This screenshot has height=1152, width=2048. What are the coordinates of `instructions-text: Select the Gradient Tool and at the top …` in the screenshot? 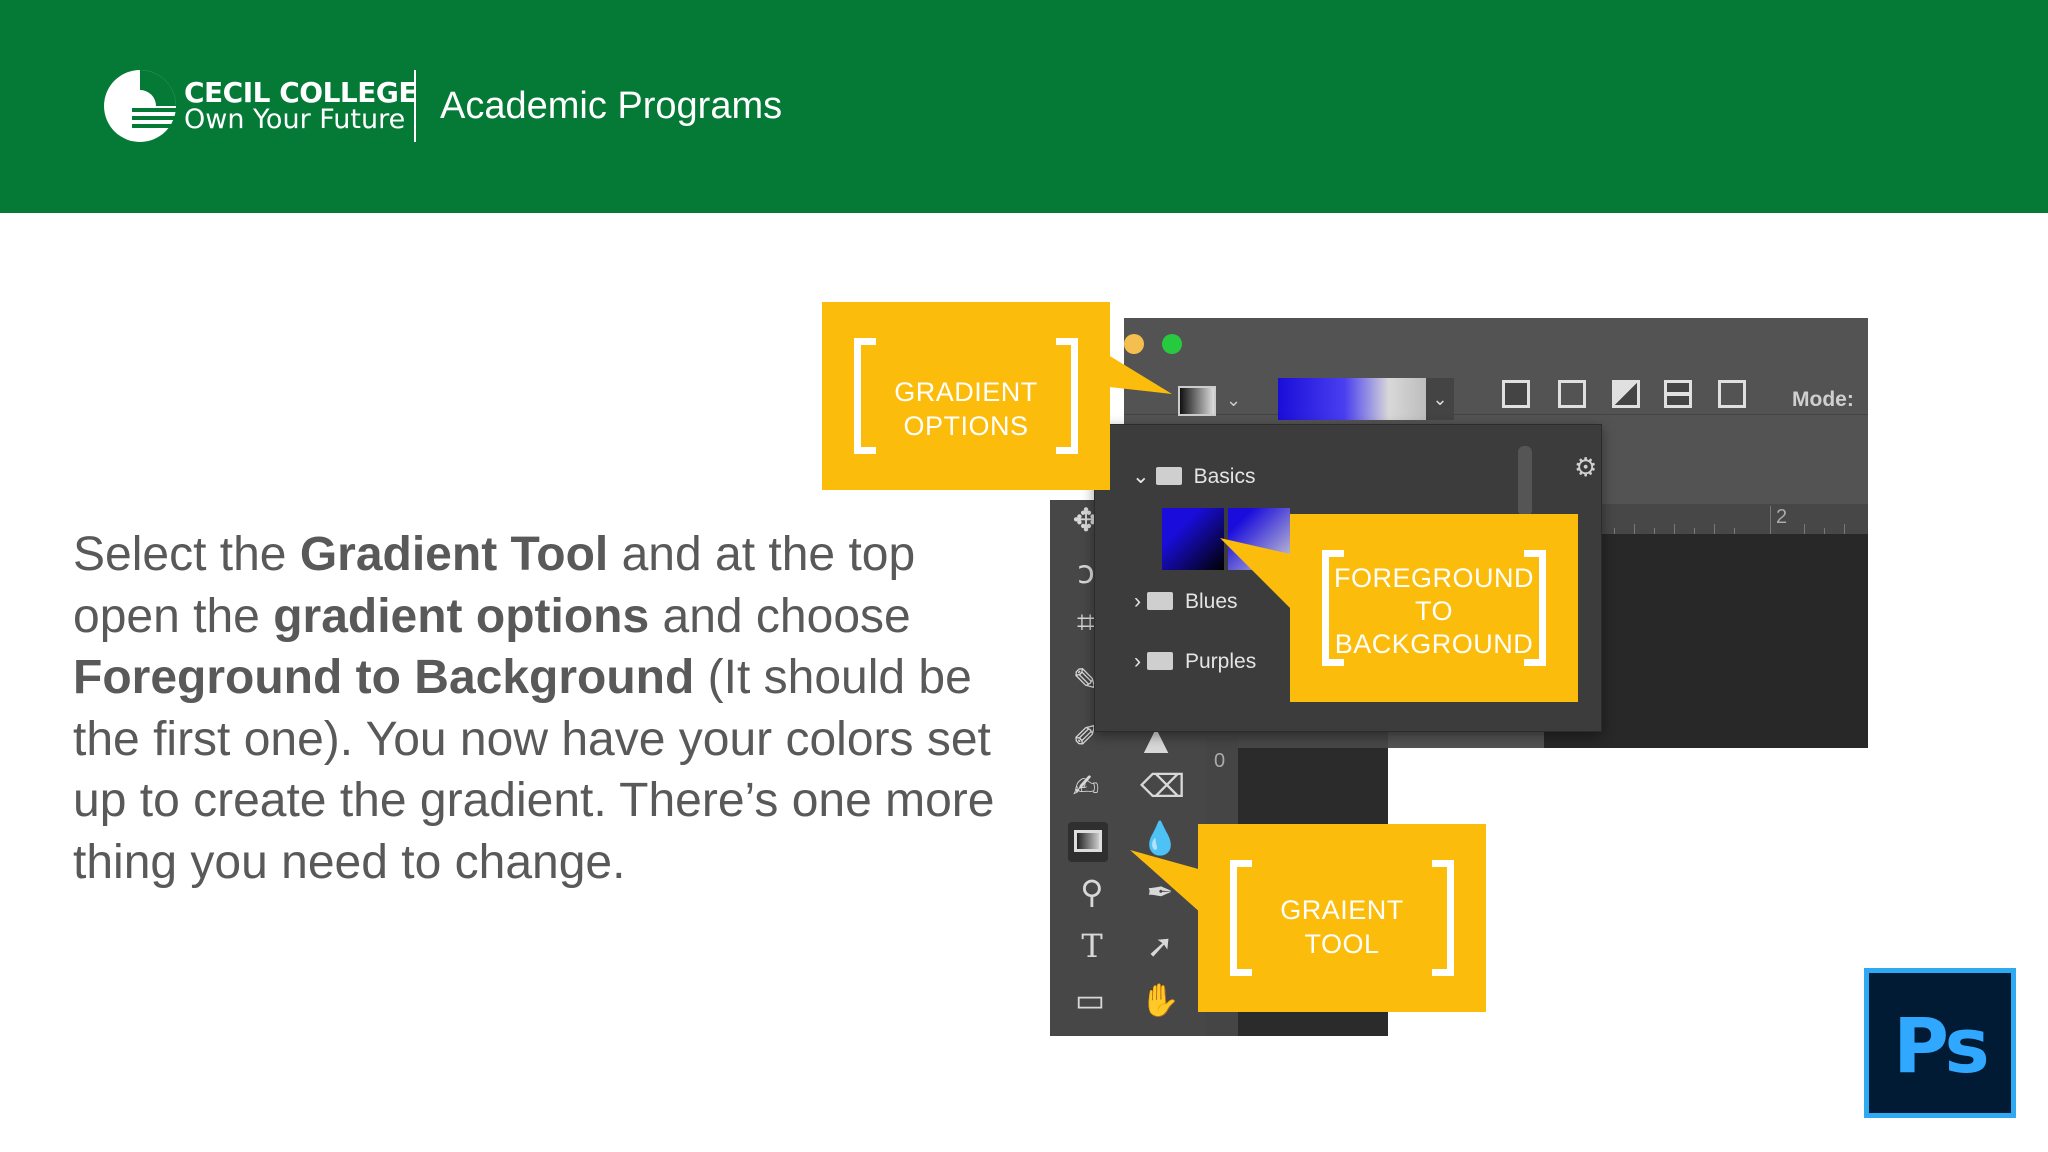 It's located at (538, 708).